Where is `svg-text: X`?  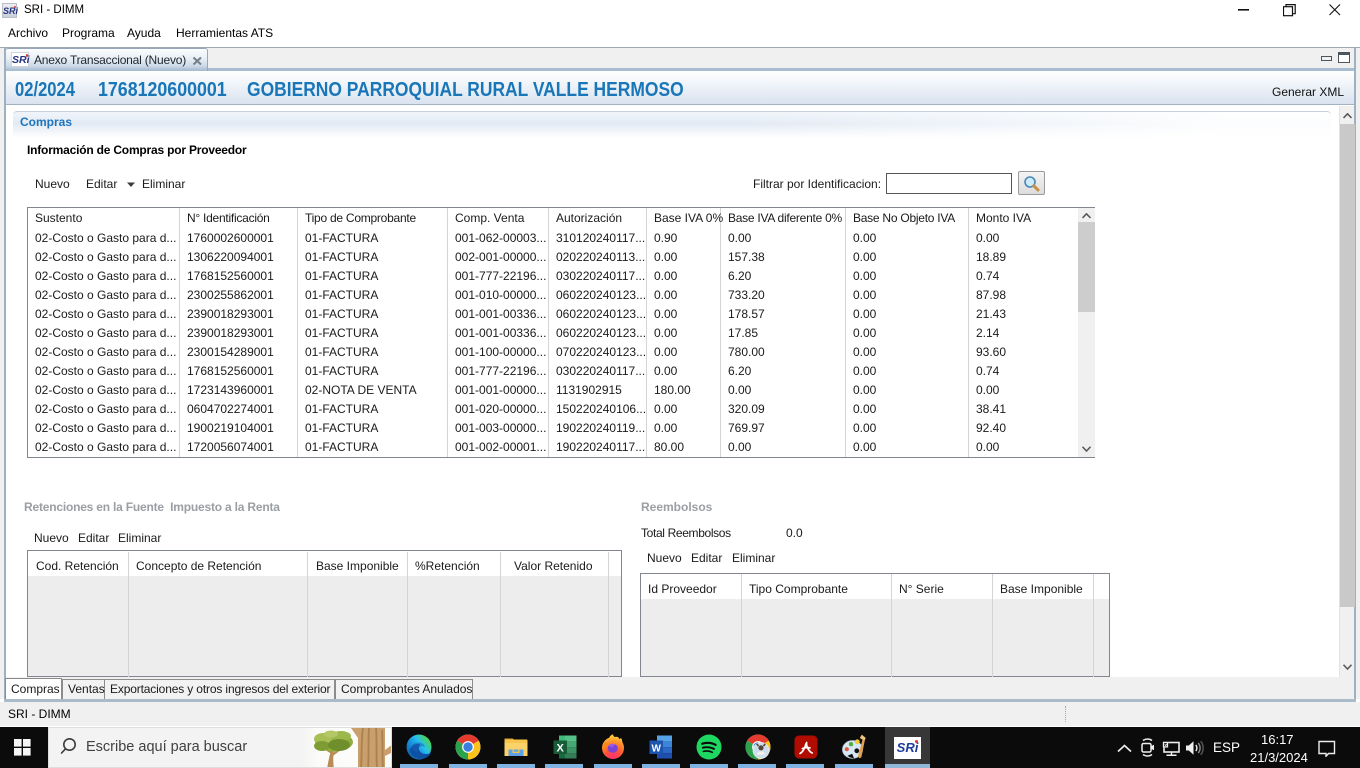 svg-text: X is located at coordinates (561, 749).